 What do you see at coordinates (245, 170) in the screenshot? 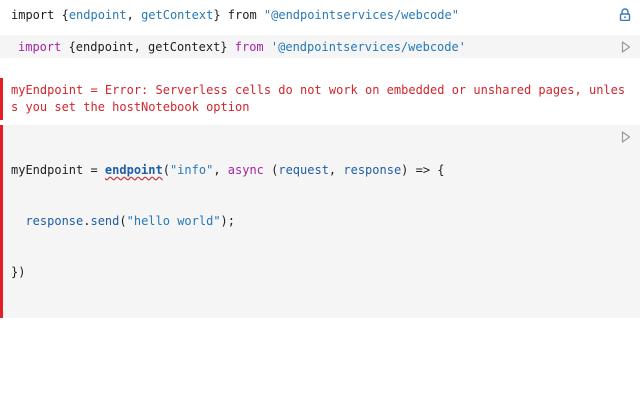
I see `token-async: async` at bounding box center [245, 170].